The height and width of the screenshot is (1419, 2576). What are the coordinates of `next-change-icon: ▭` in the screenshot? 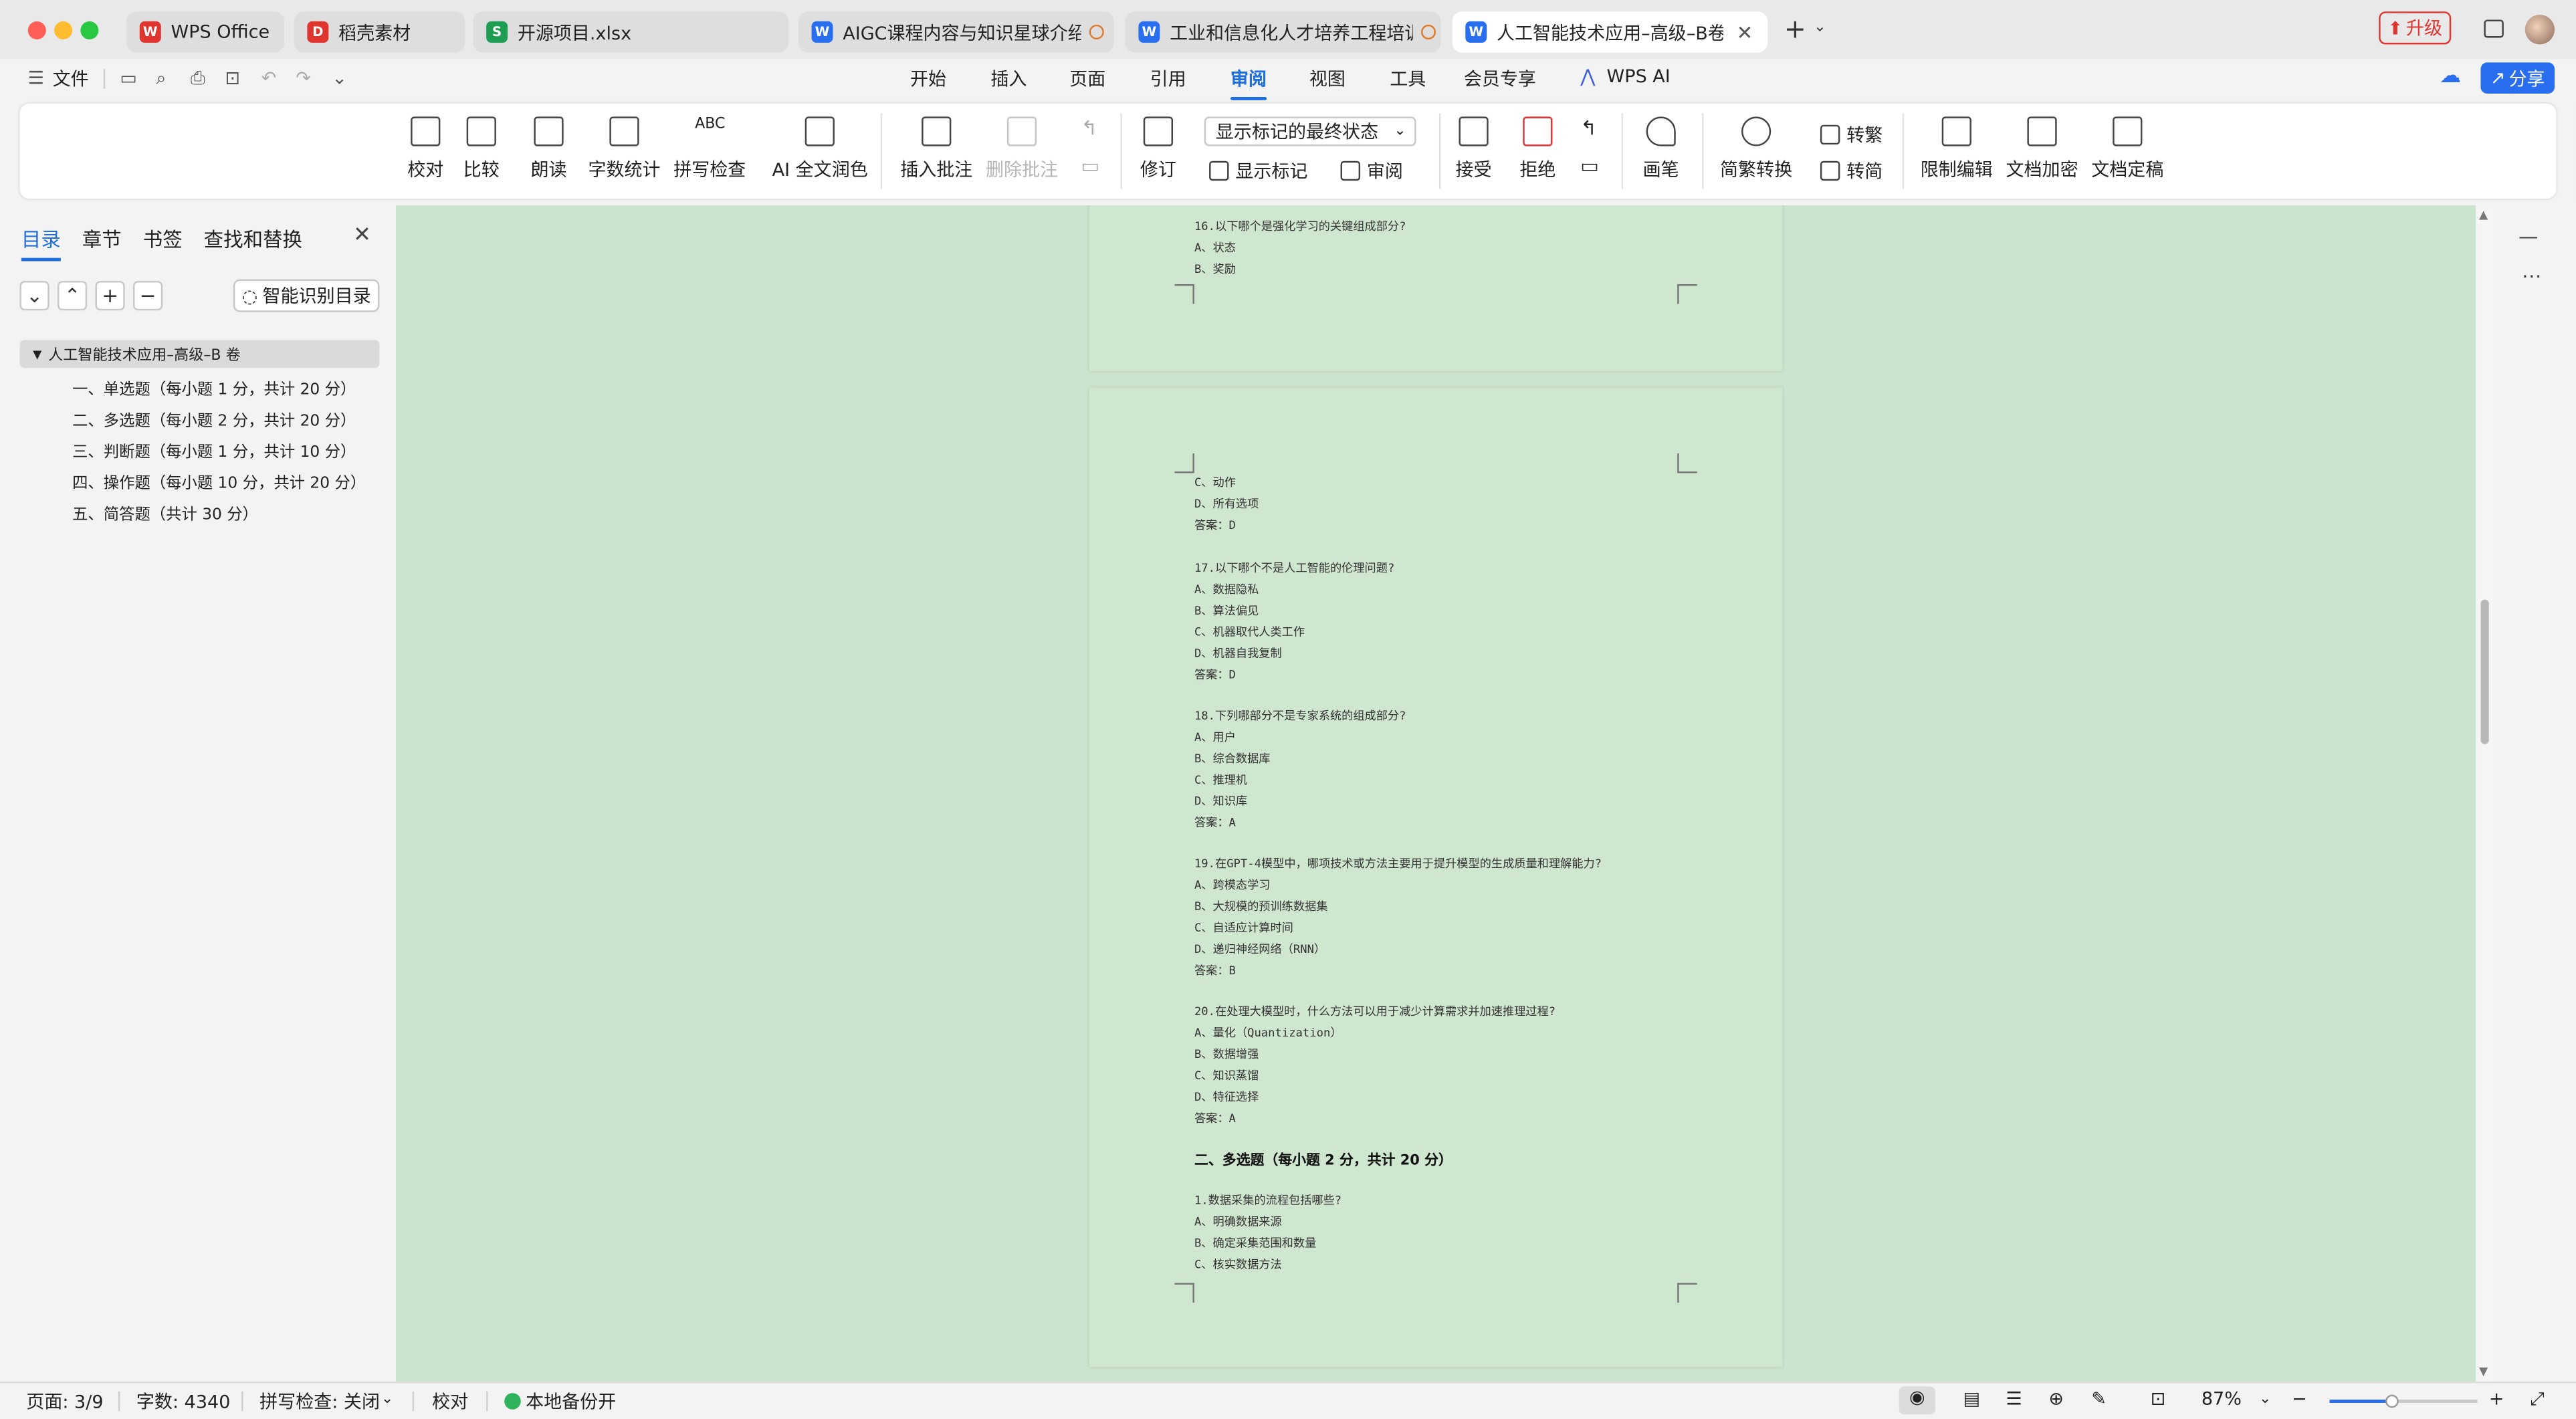 It's located at (1590, 165).